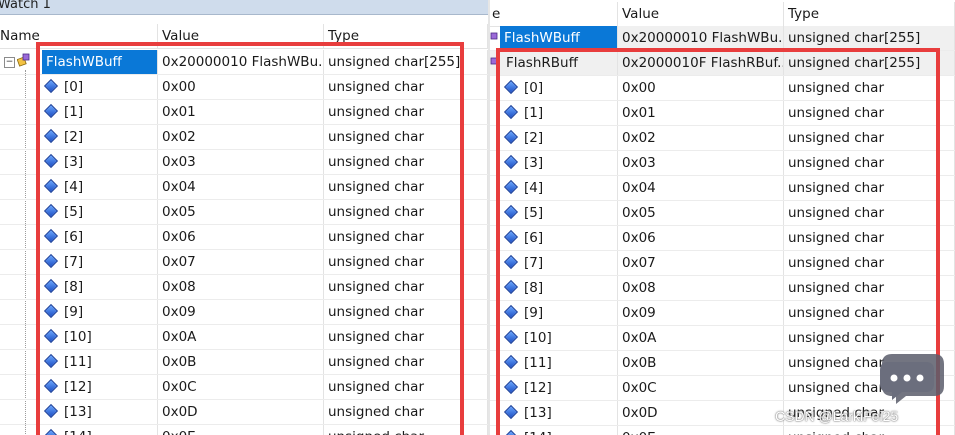 The width and height of the screenshot is (955, 435). What do you see at coordinates (244, 7) in the screenshot?
I see `watch-window-titlebar: Watch 1` at bounding box center [244, 7].